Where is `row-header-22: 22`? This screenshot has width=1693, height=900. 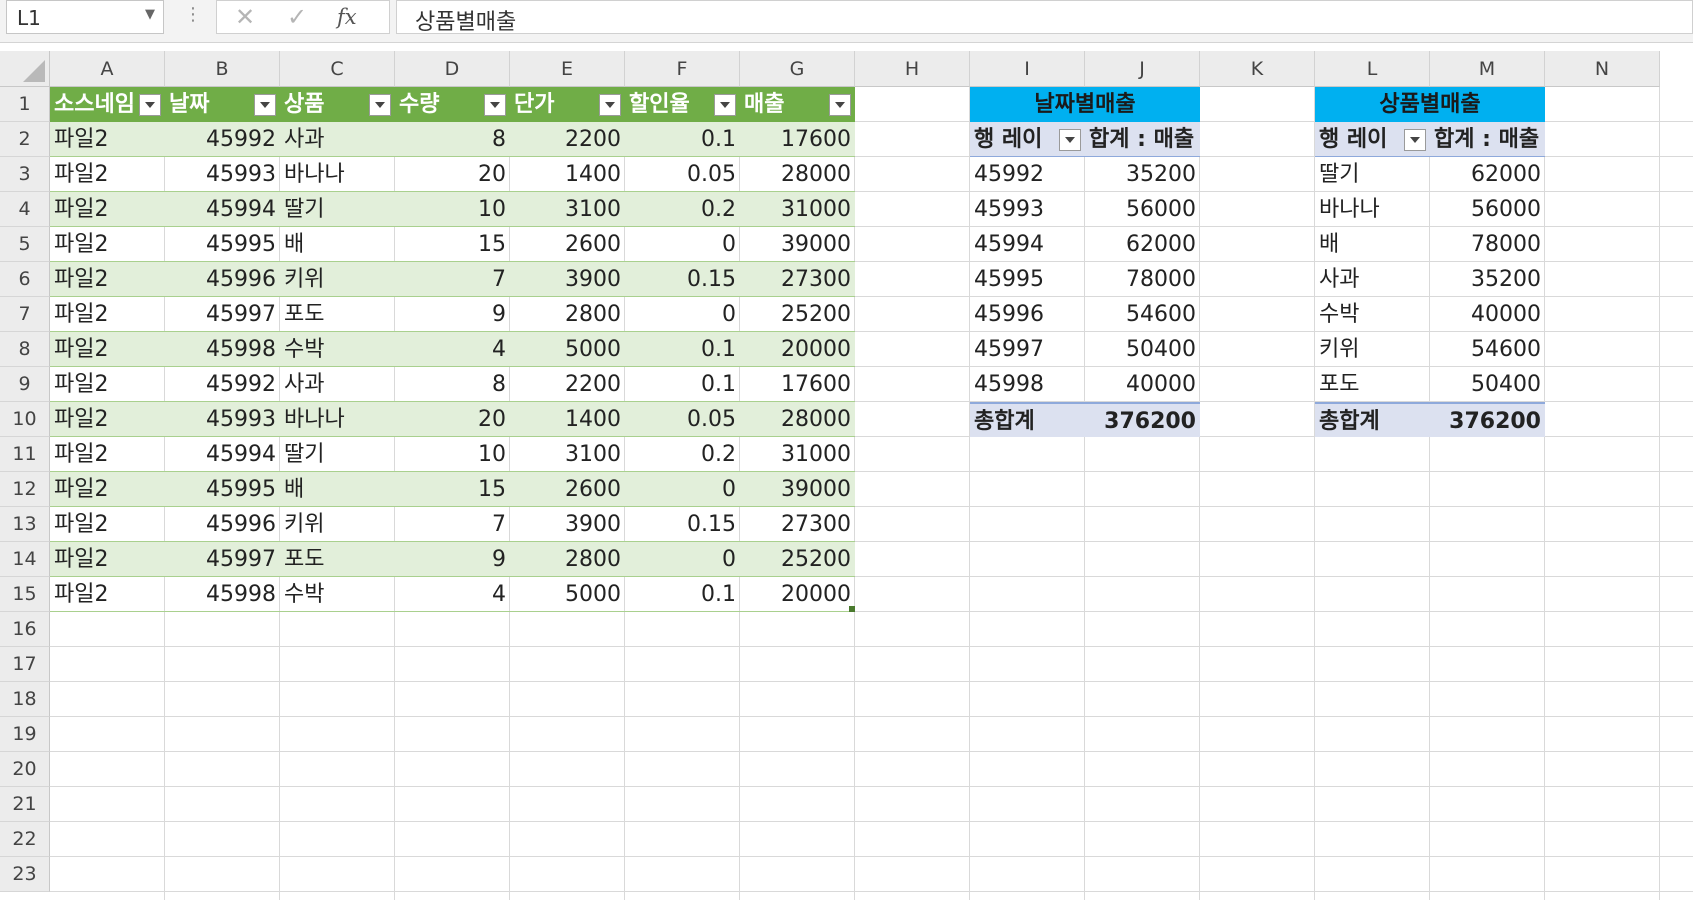 row-header-22: 22 is located at coordinates (25, 839).